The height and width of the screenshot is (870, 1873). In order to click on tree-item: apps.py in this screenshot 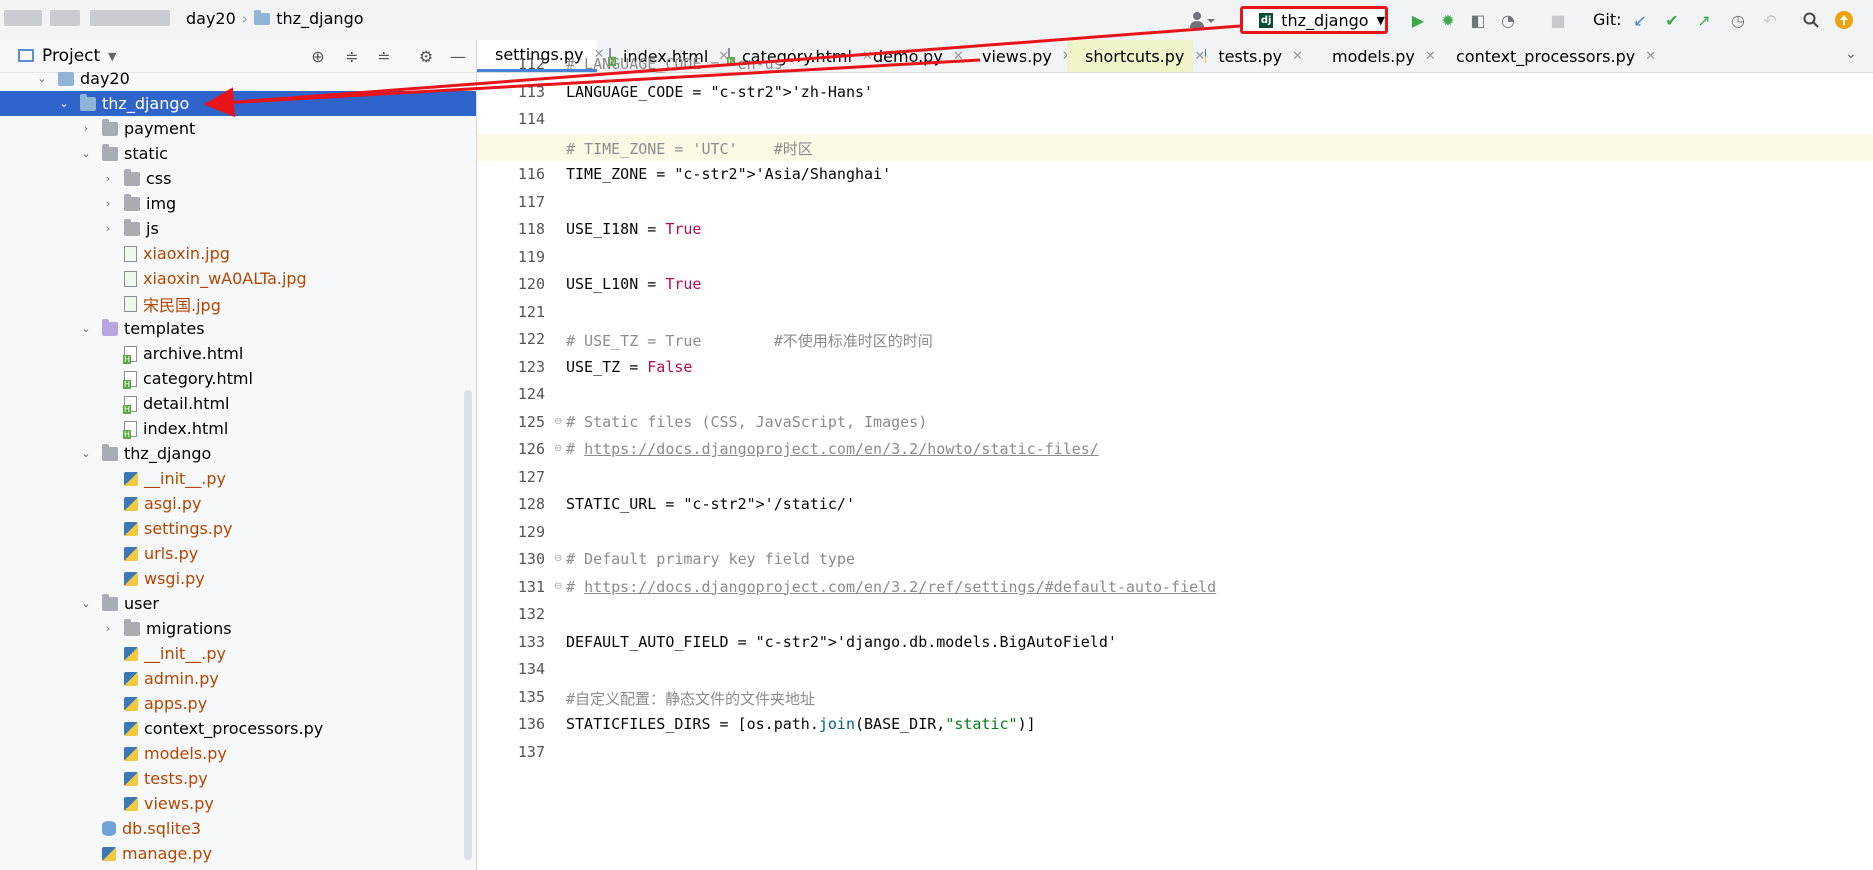, I will do `click(238, 703)`.